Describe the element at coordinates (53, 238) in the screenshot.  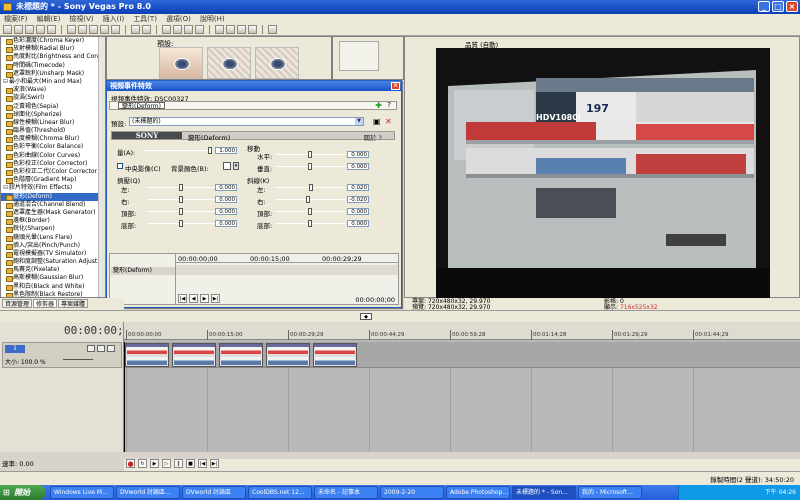
I see `fx-item: 鏡頭光暈(Lens Flare)` at that location.